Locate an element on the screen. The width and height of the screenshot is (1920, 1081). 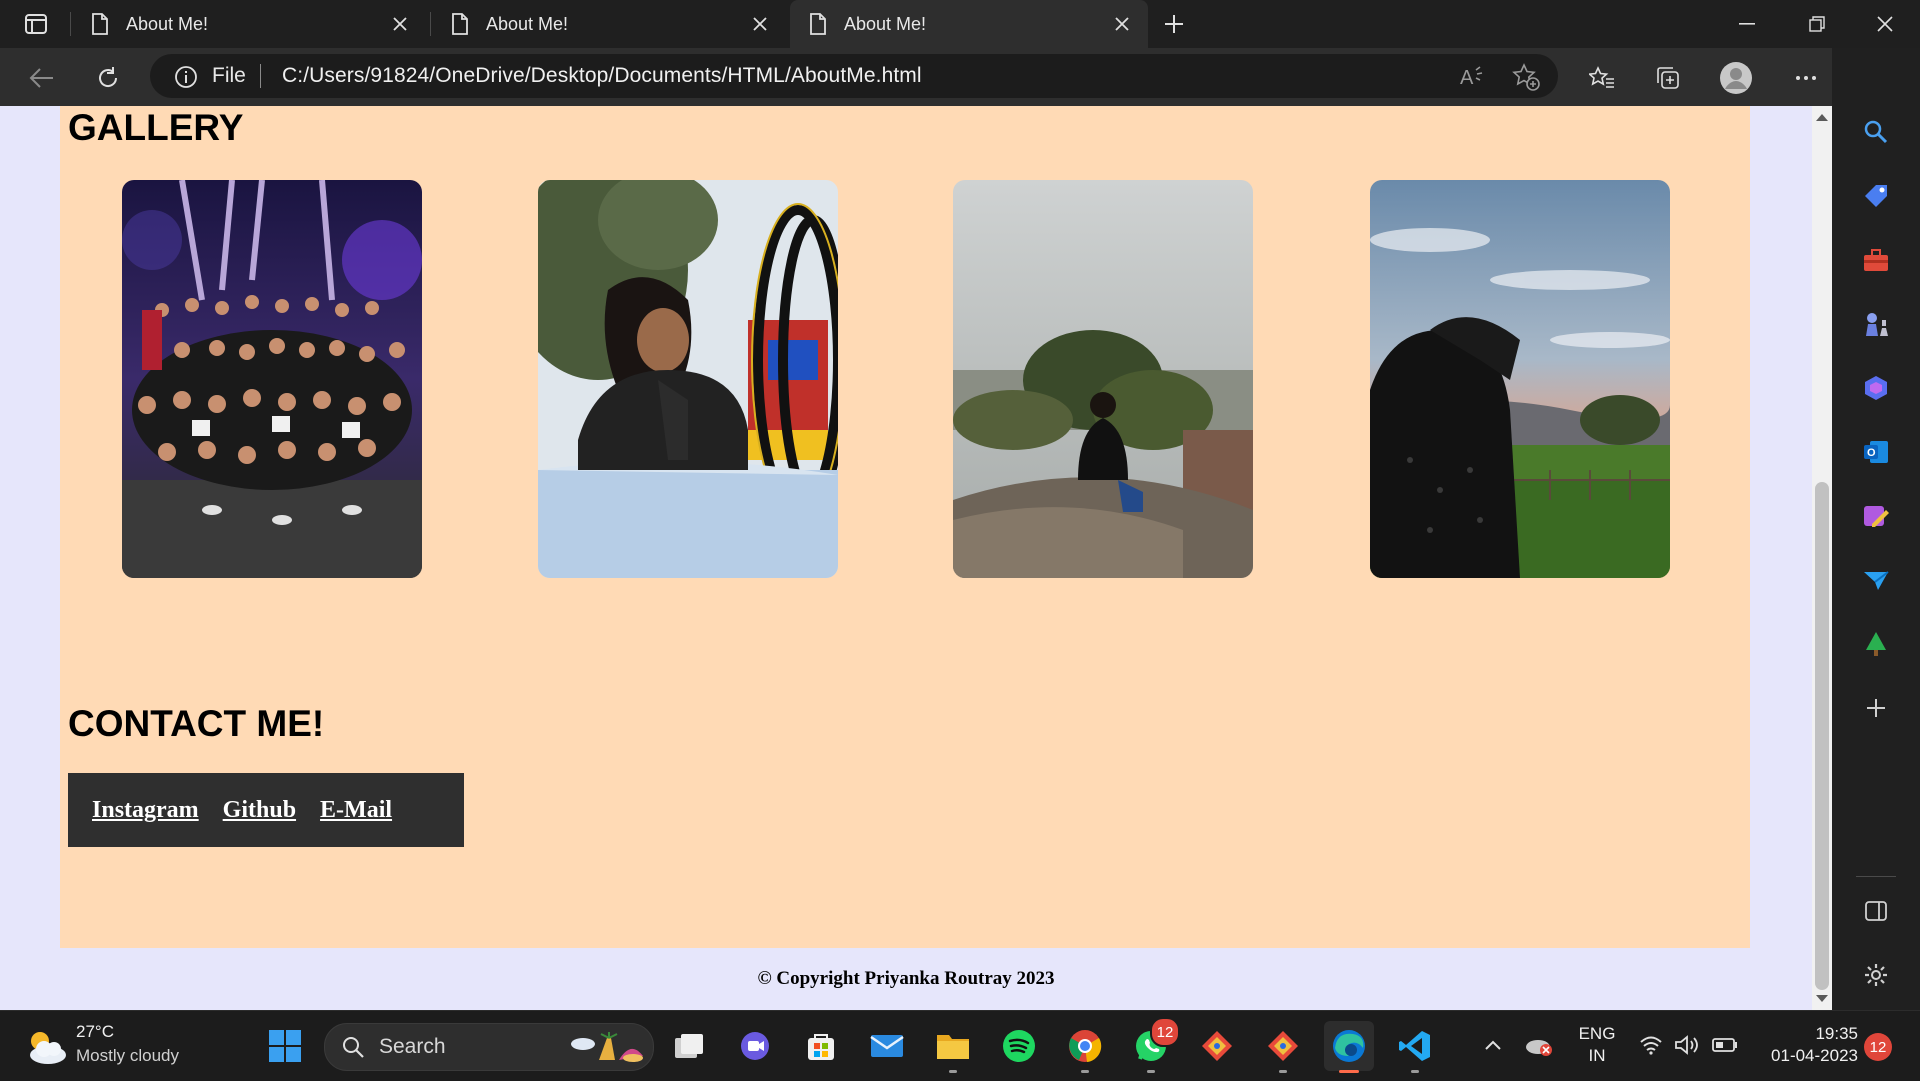
instagram-link: Instagram is located at coordinates (145, 810).